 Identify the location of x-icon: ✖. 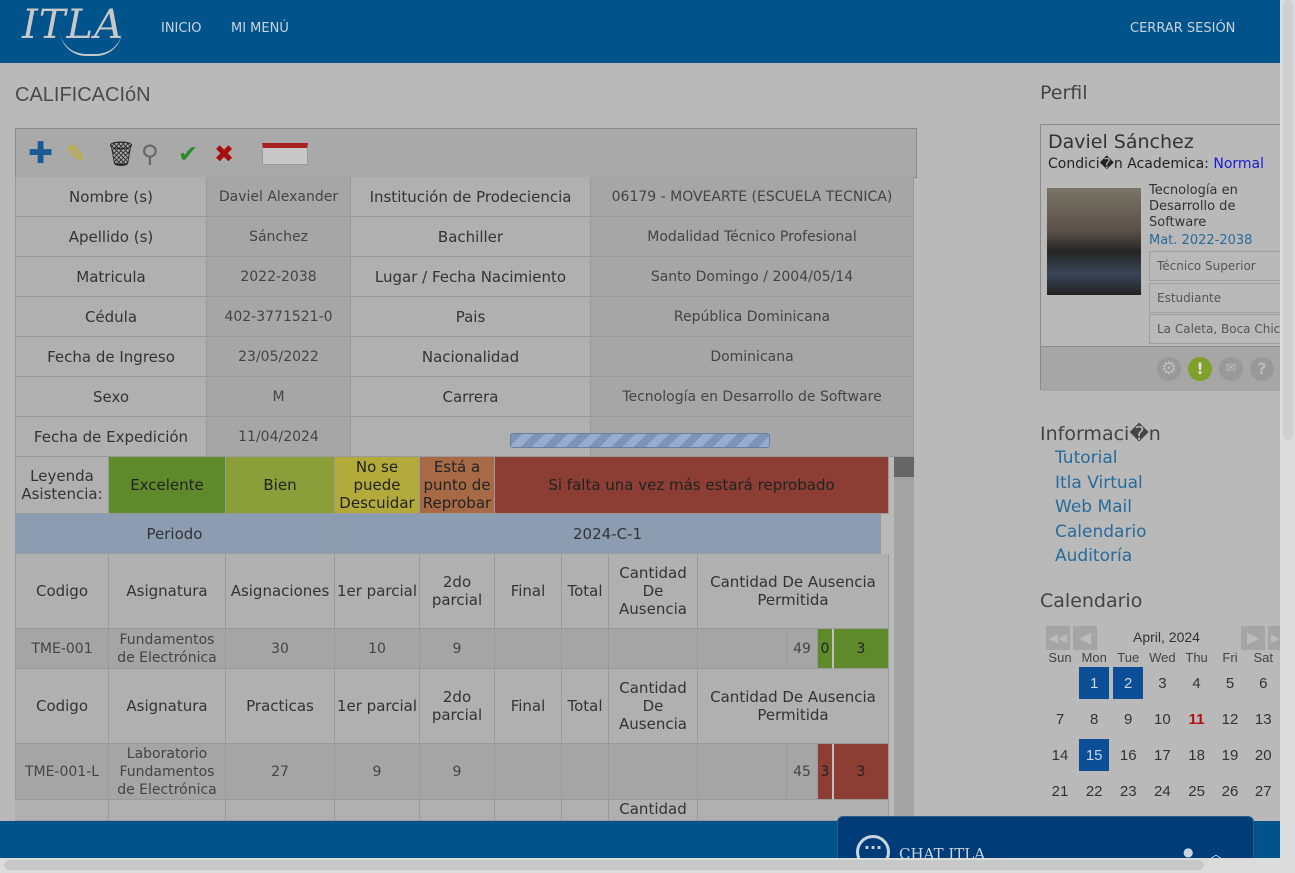
(224, 154).